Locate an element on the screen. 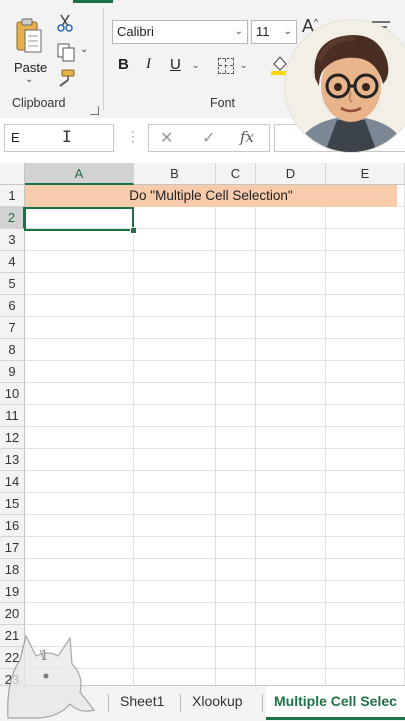 The height and width of the screenshot is (721, 405). insert-function-button: fx is located at coordinates (247, 137).